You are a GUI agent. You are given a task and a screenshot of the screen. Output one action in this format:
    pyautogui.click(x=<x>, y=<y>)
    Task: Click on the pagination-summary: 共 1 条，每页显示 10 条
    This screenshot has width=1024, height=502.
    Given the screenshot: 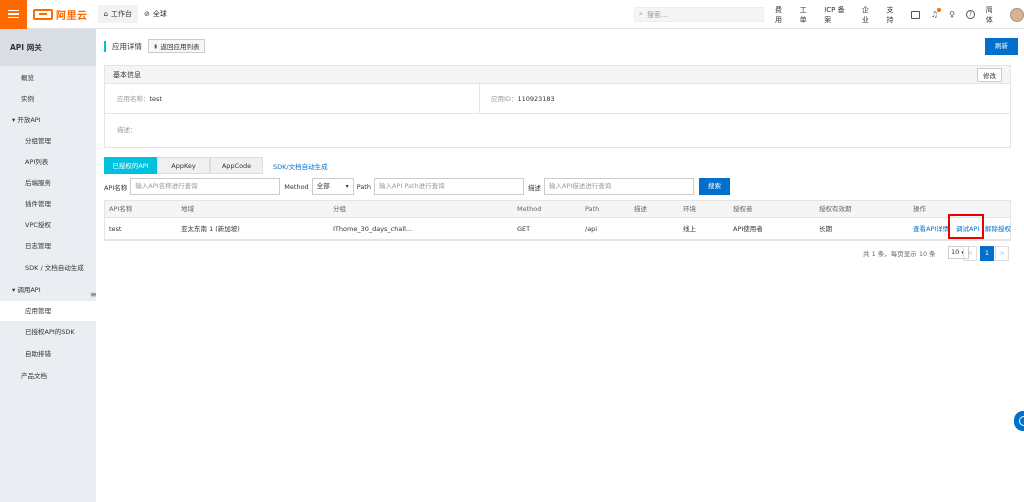 What is the action you would take?
    pyautogui.click(x=899, y=254)
    